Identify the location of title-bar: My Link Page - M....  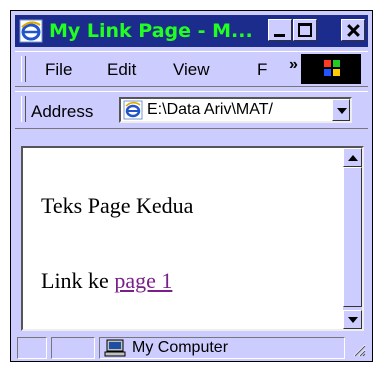
(191, 31).